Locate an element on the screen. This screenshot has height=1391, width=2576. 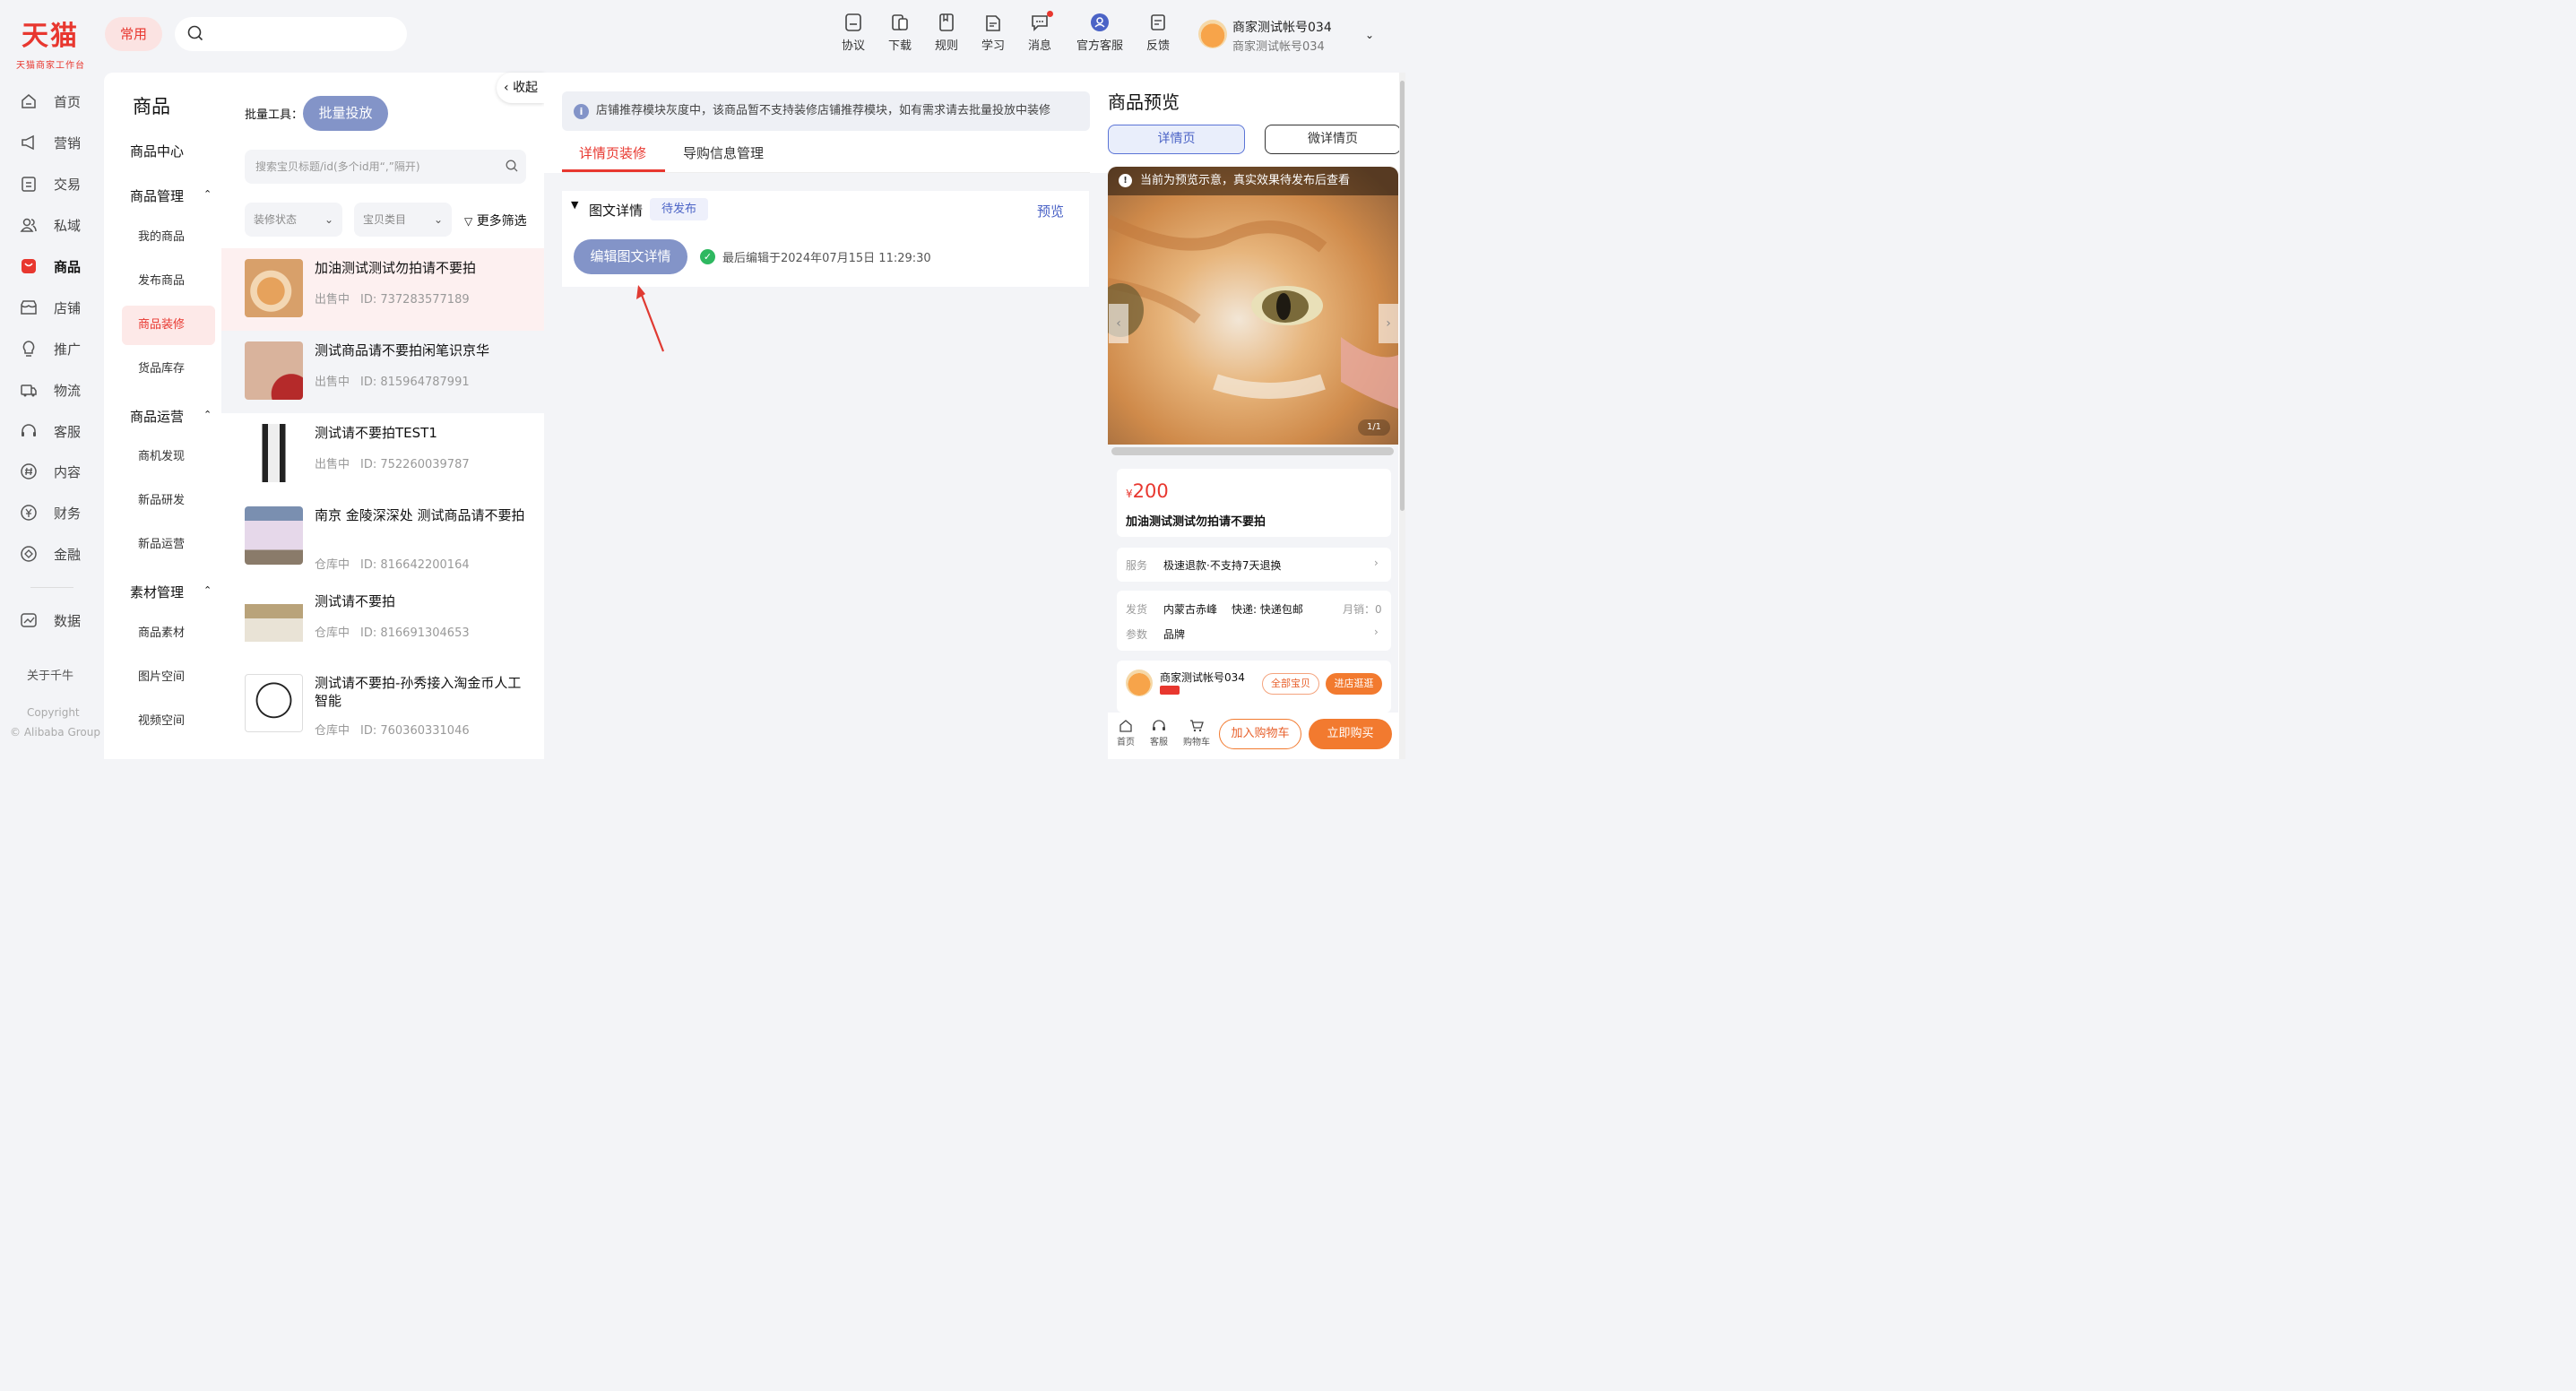
edit-detail-button: 编辑图文详情 is located at coordinates (630, 256).